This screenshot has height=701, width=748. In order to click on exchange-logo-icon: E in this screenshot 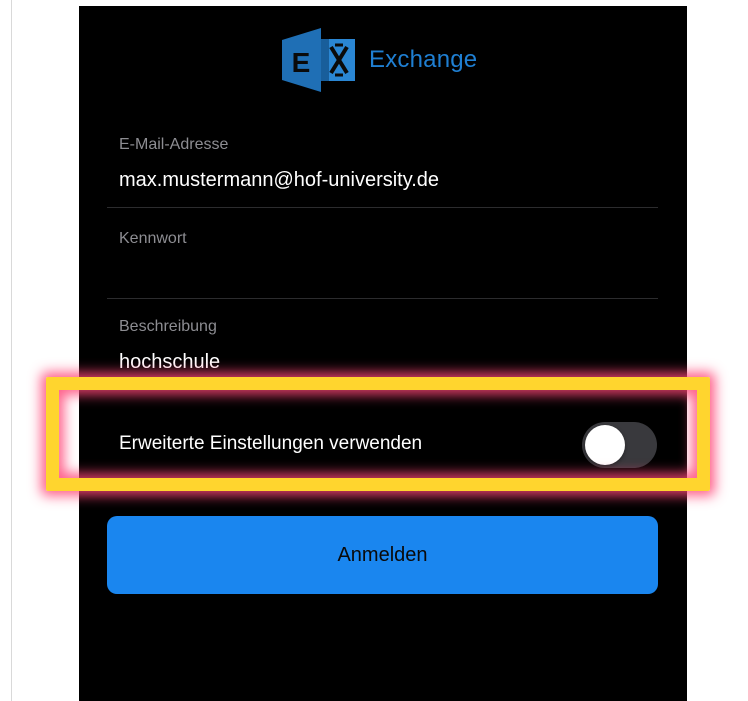, I will do `click(319, 60)`.